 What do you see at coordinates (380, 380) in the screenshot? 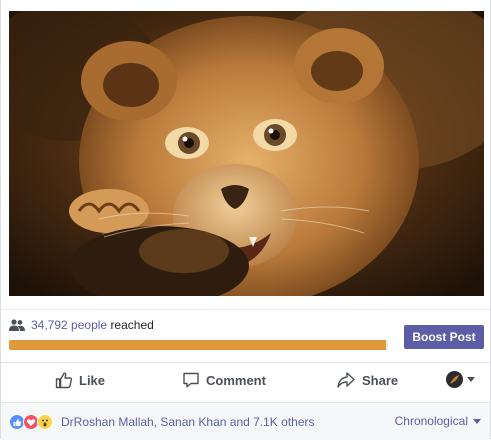
I see `share-label: Share` at bounding box center [380, 380].